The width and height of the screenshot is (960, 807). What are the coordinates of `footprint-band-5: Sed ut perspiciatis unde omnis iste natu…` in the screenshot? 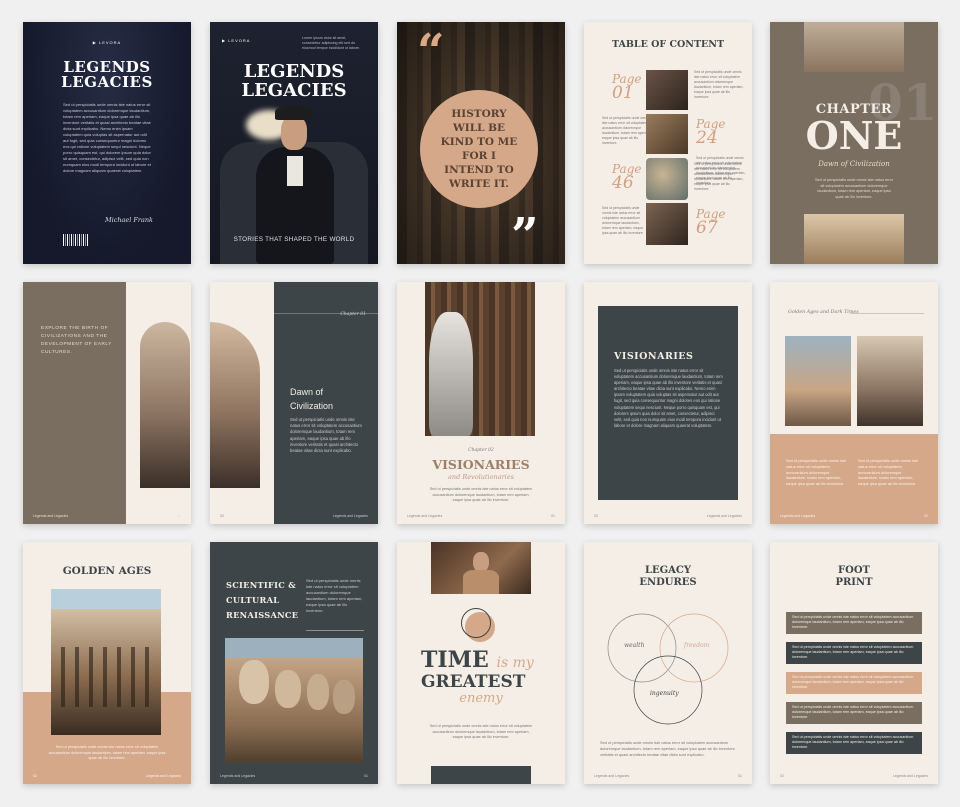 It's located at (854, 743).